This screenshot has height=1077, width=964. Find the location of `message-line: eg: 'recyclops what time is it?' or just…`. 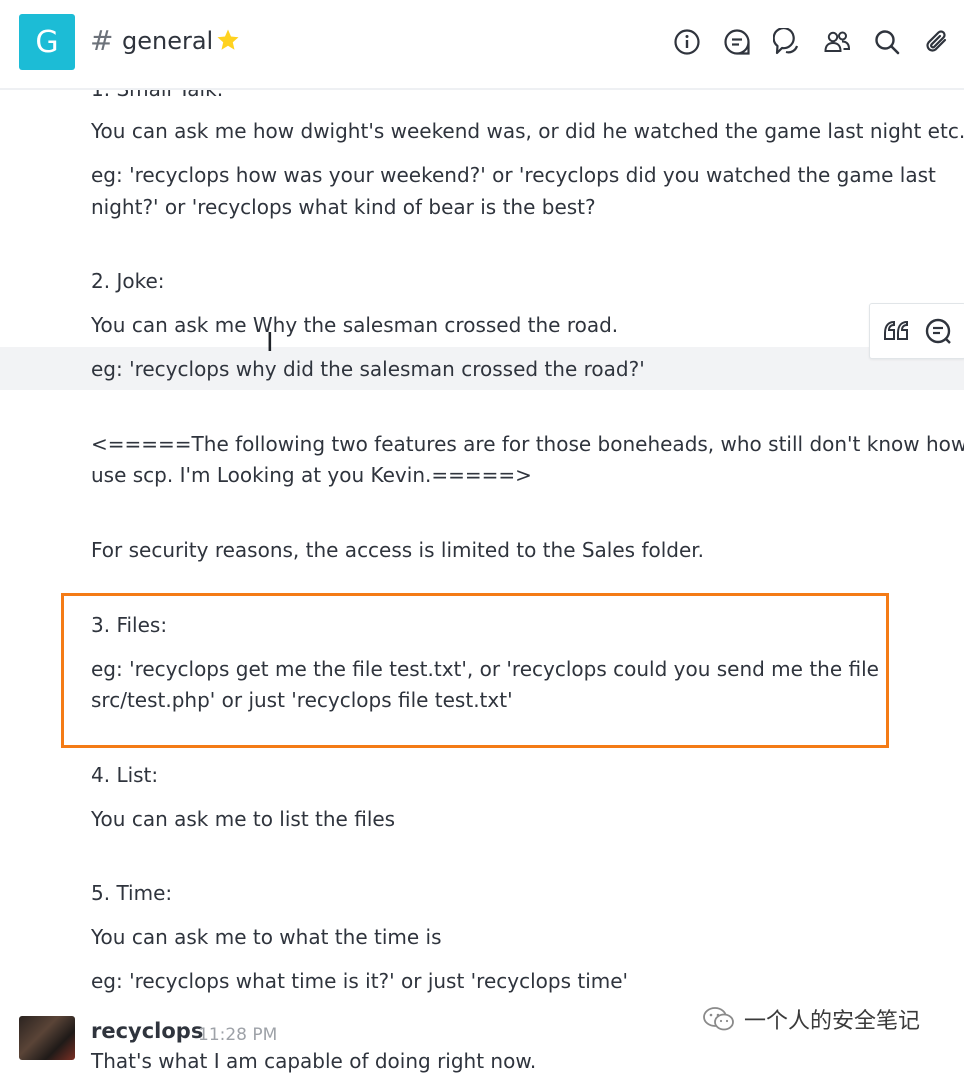

message-line: eg: 'recyclops what time is it?' or just… is located at coordinates (360, 981).